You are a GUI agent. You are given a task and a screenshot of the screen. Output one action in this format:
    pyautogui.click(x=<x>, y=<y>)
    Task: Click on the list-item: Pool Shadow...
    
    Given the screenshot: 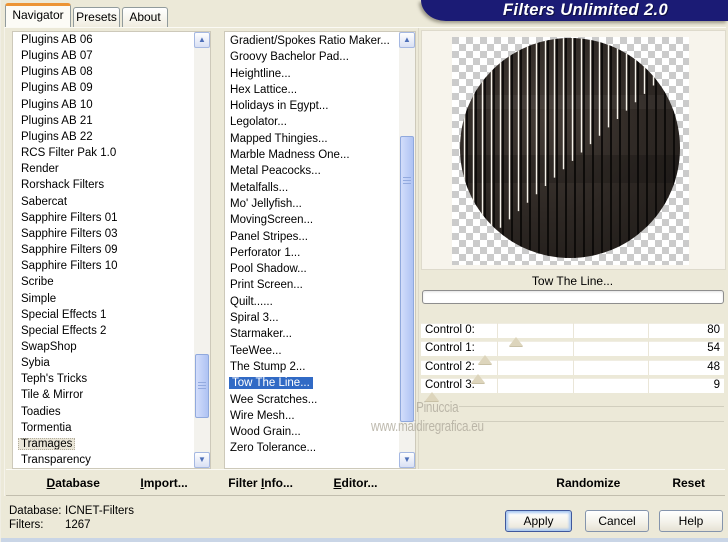 What is the action you would take?
    pyautogui.click(x=320, y=269)
    